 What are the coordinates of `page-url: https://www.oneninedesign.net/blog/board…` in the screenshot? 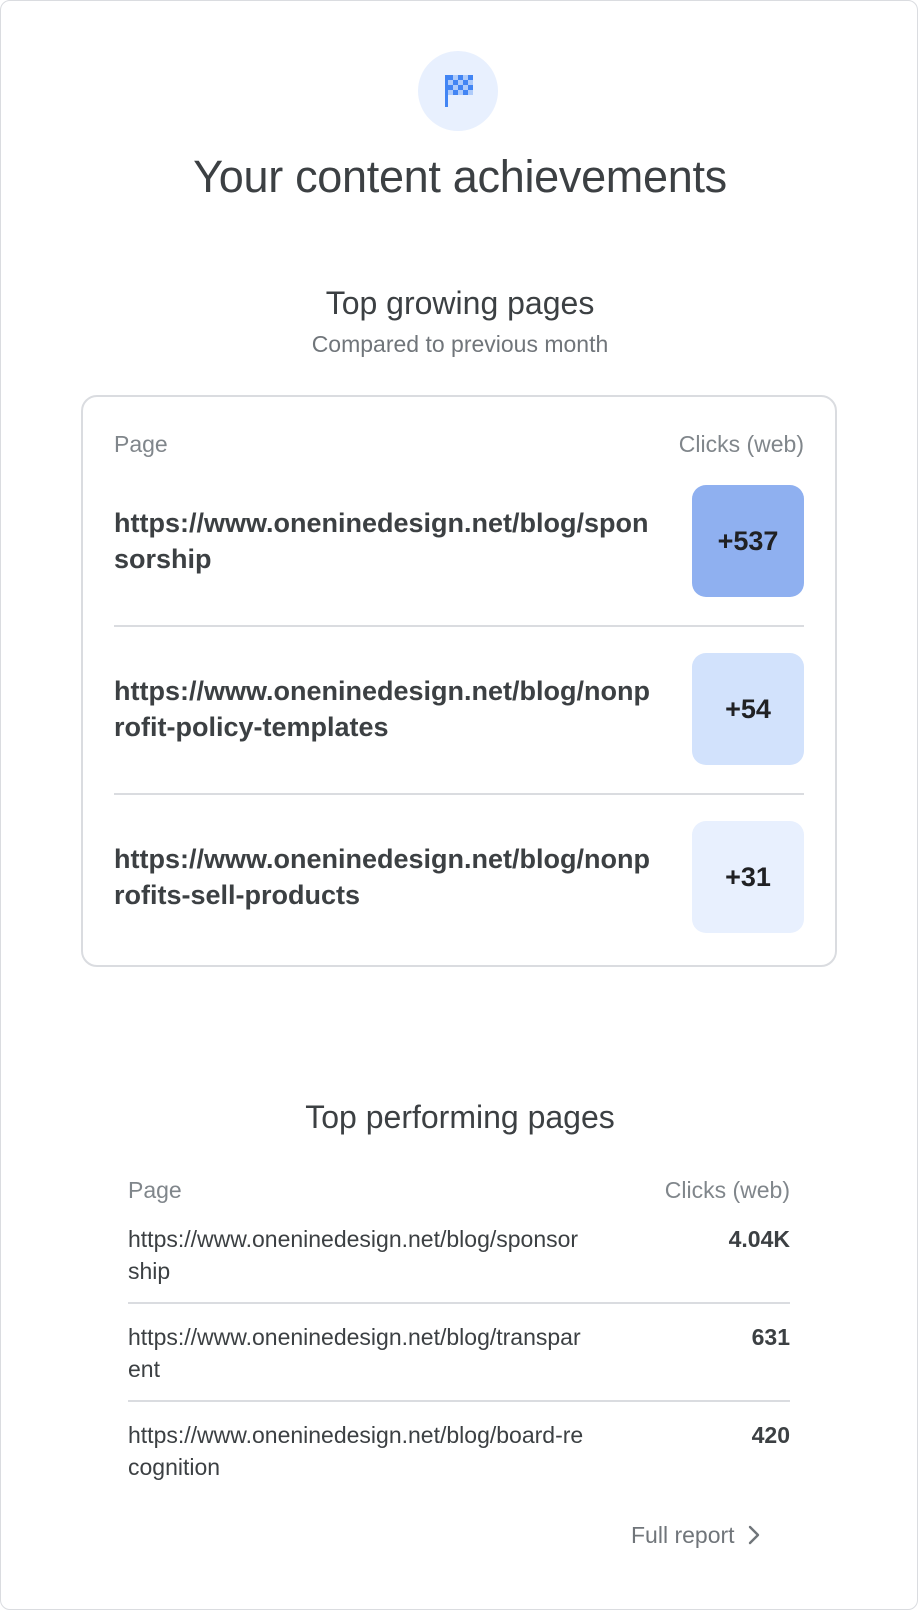 It's located at (358, 1451).